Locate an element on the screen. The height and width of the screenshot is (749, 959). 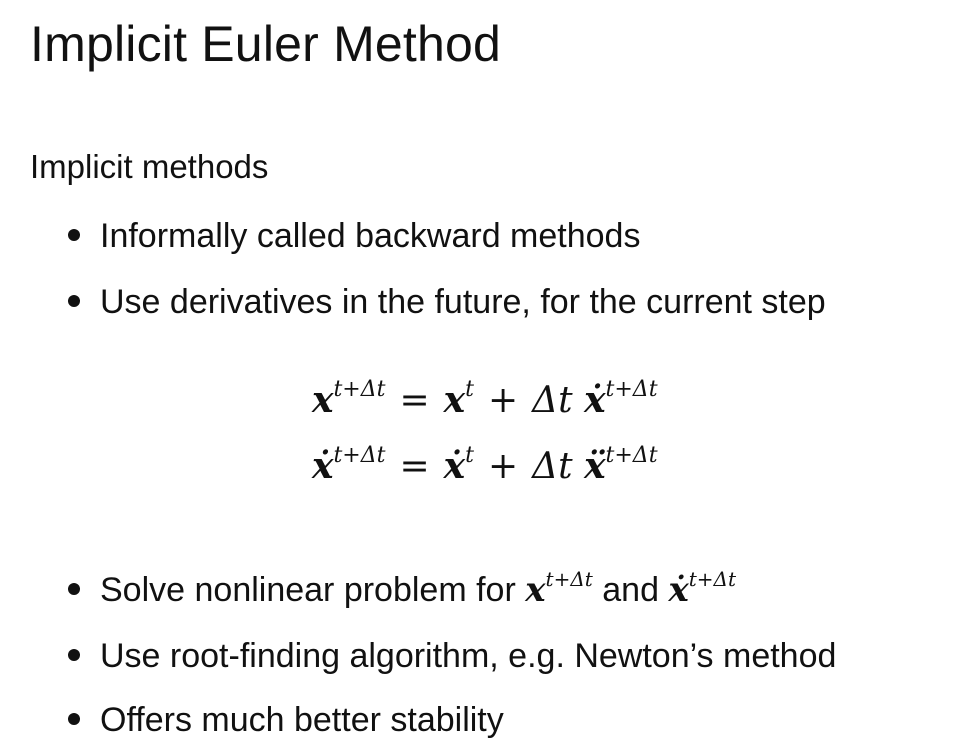
bullet-text: Informally called backward methods is located at coordinates (370, 236).